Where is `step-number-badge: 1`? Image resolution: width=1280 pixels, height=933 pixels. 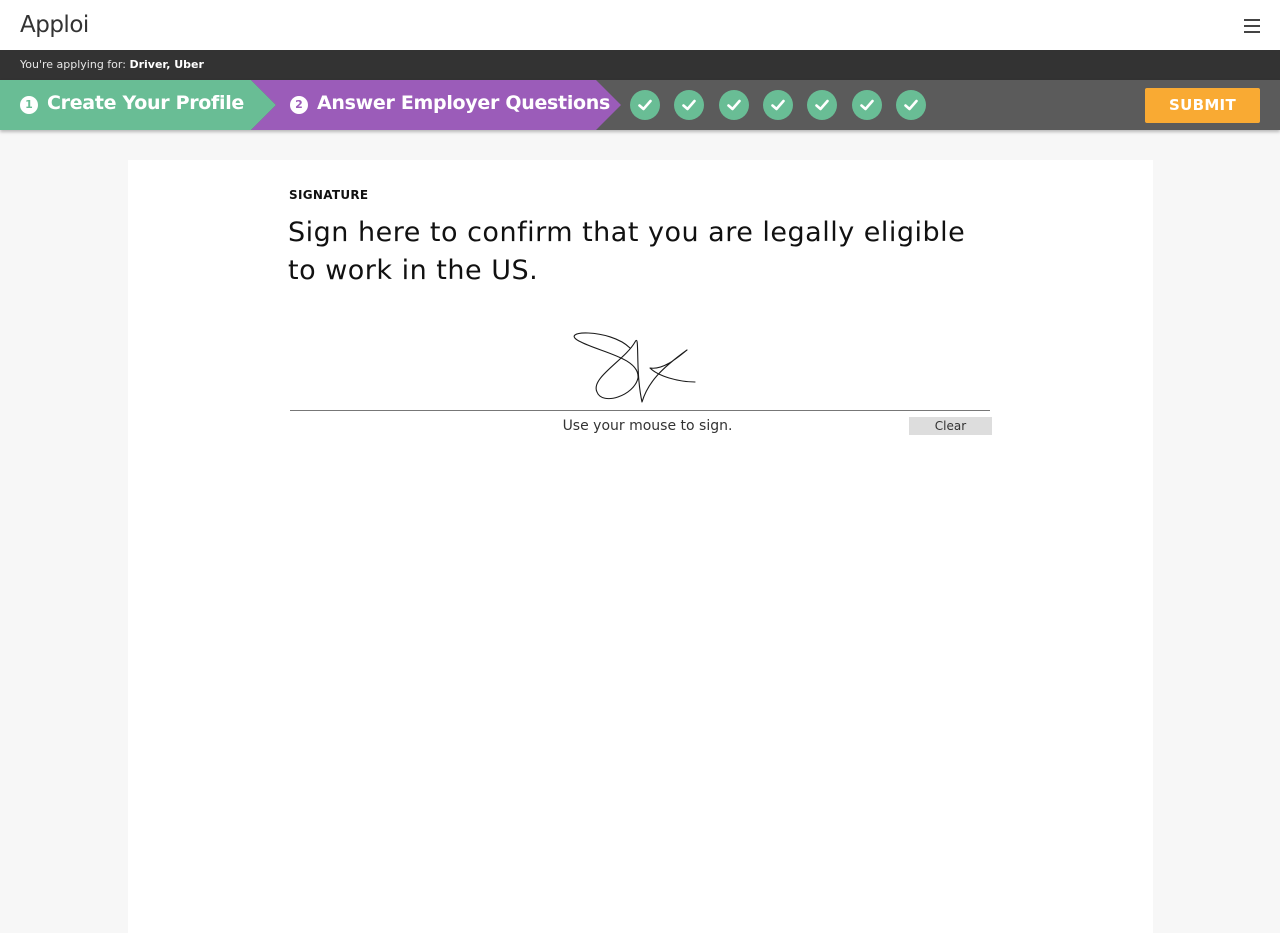
step-number-badge: 1 is located at coordinates (29, 105).